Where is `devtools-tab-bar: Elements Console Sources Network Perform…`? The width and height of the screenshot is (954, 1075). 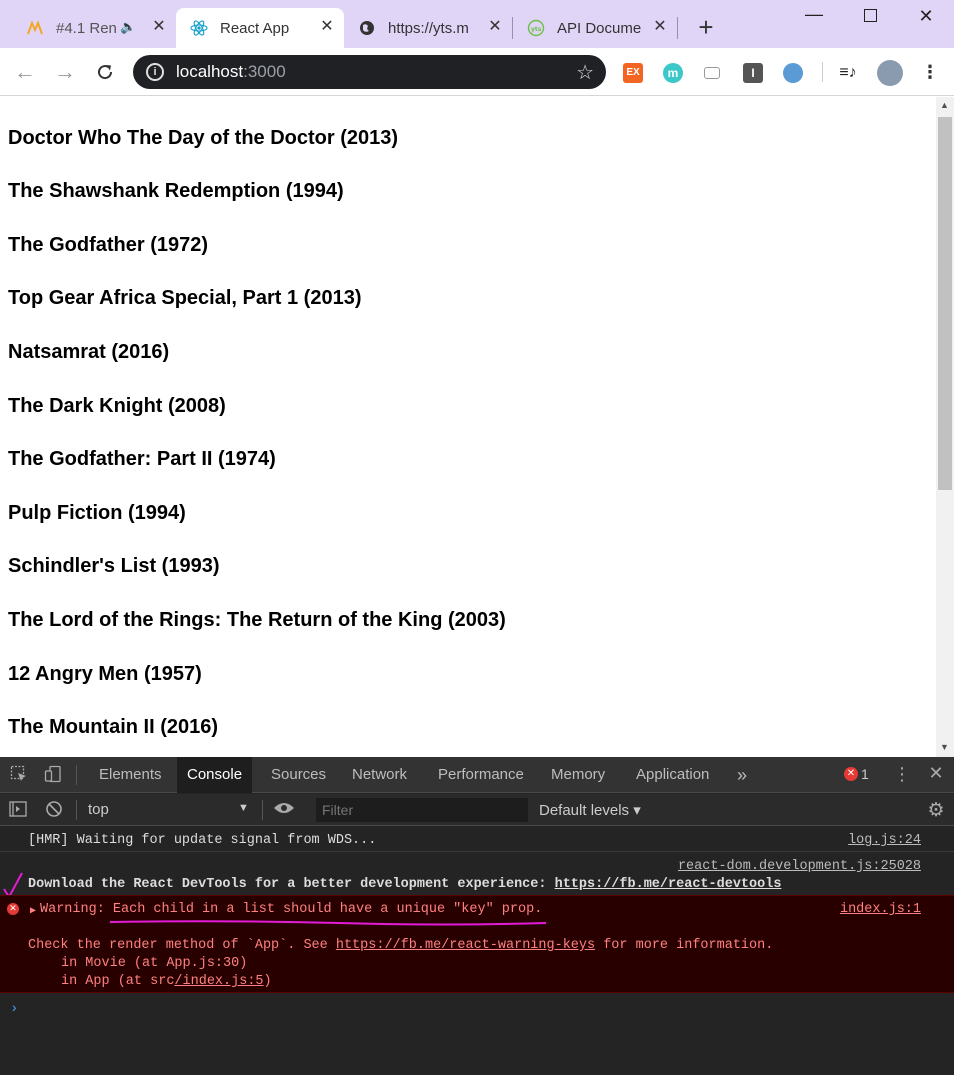
devtools-tab-bar: Elements Console Sources Network Perform… is located at coordinates (477, 775).